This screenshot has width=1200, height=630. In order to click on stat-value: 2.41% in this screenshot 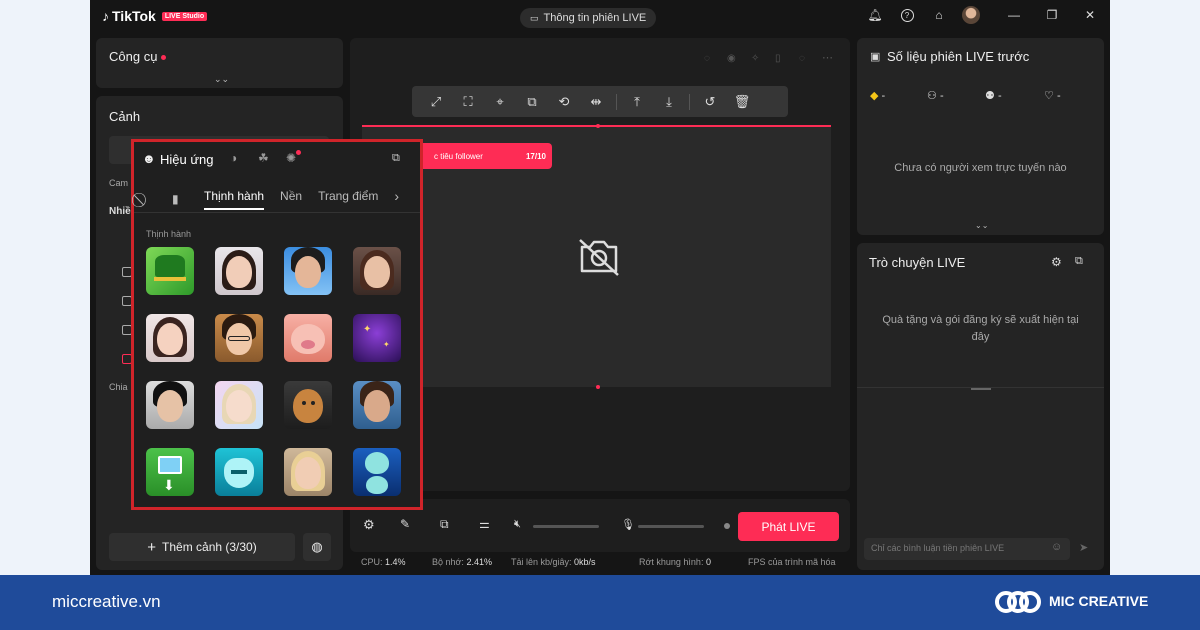, I will do `click(479, 562)`.